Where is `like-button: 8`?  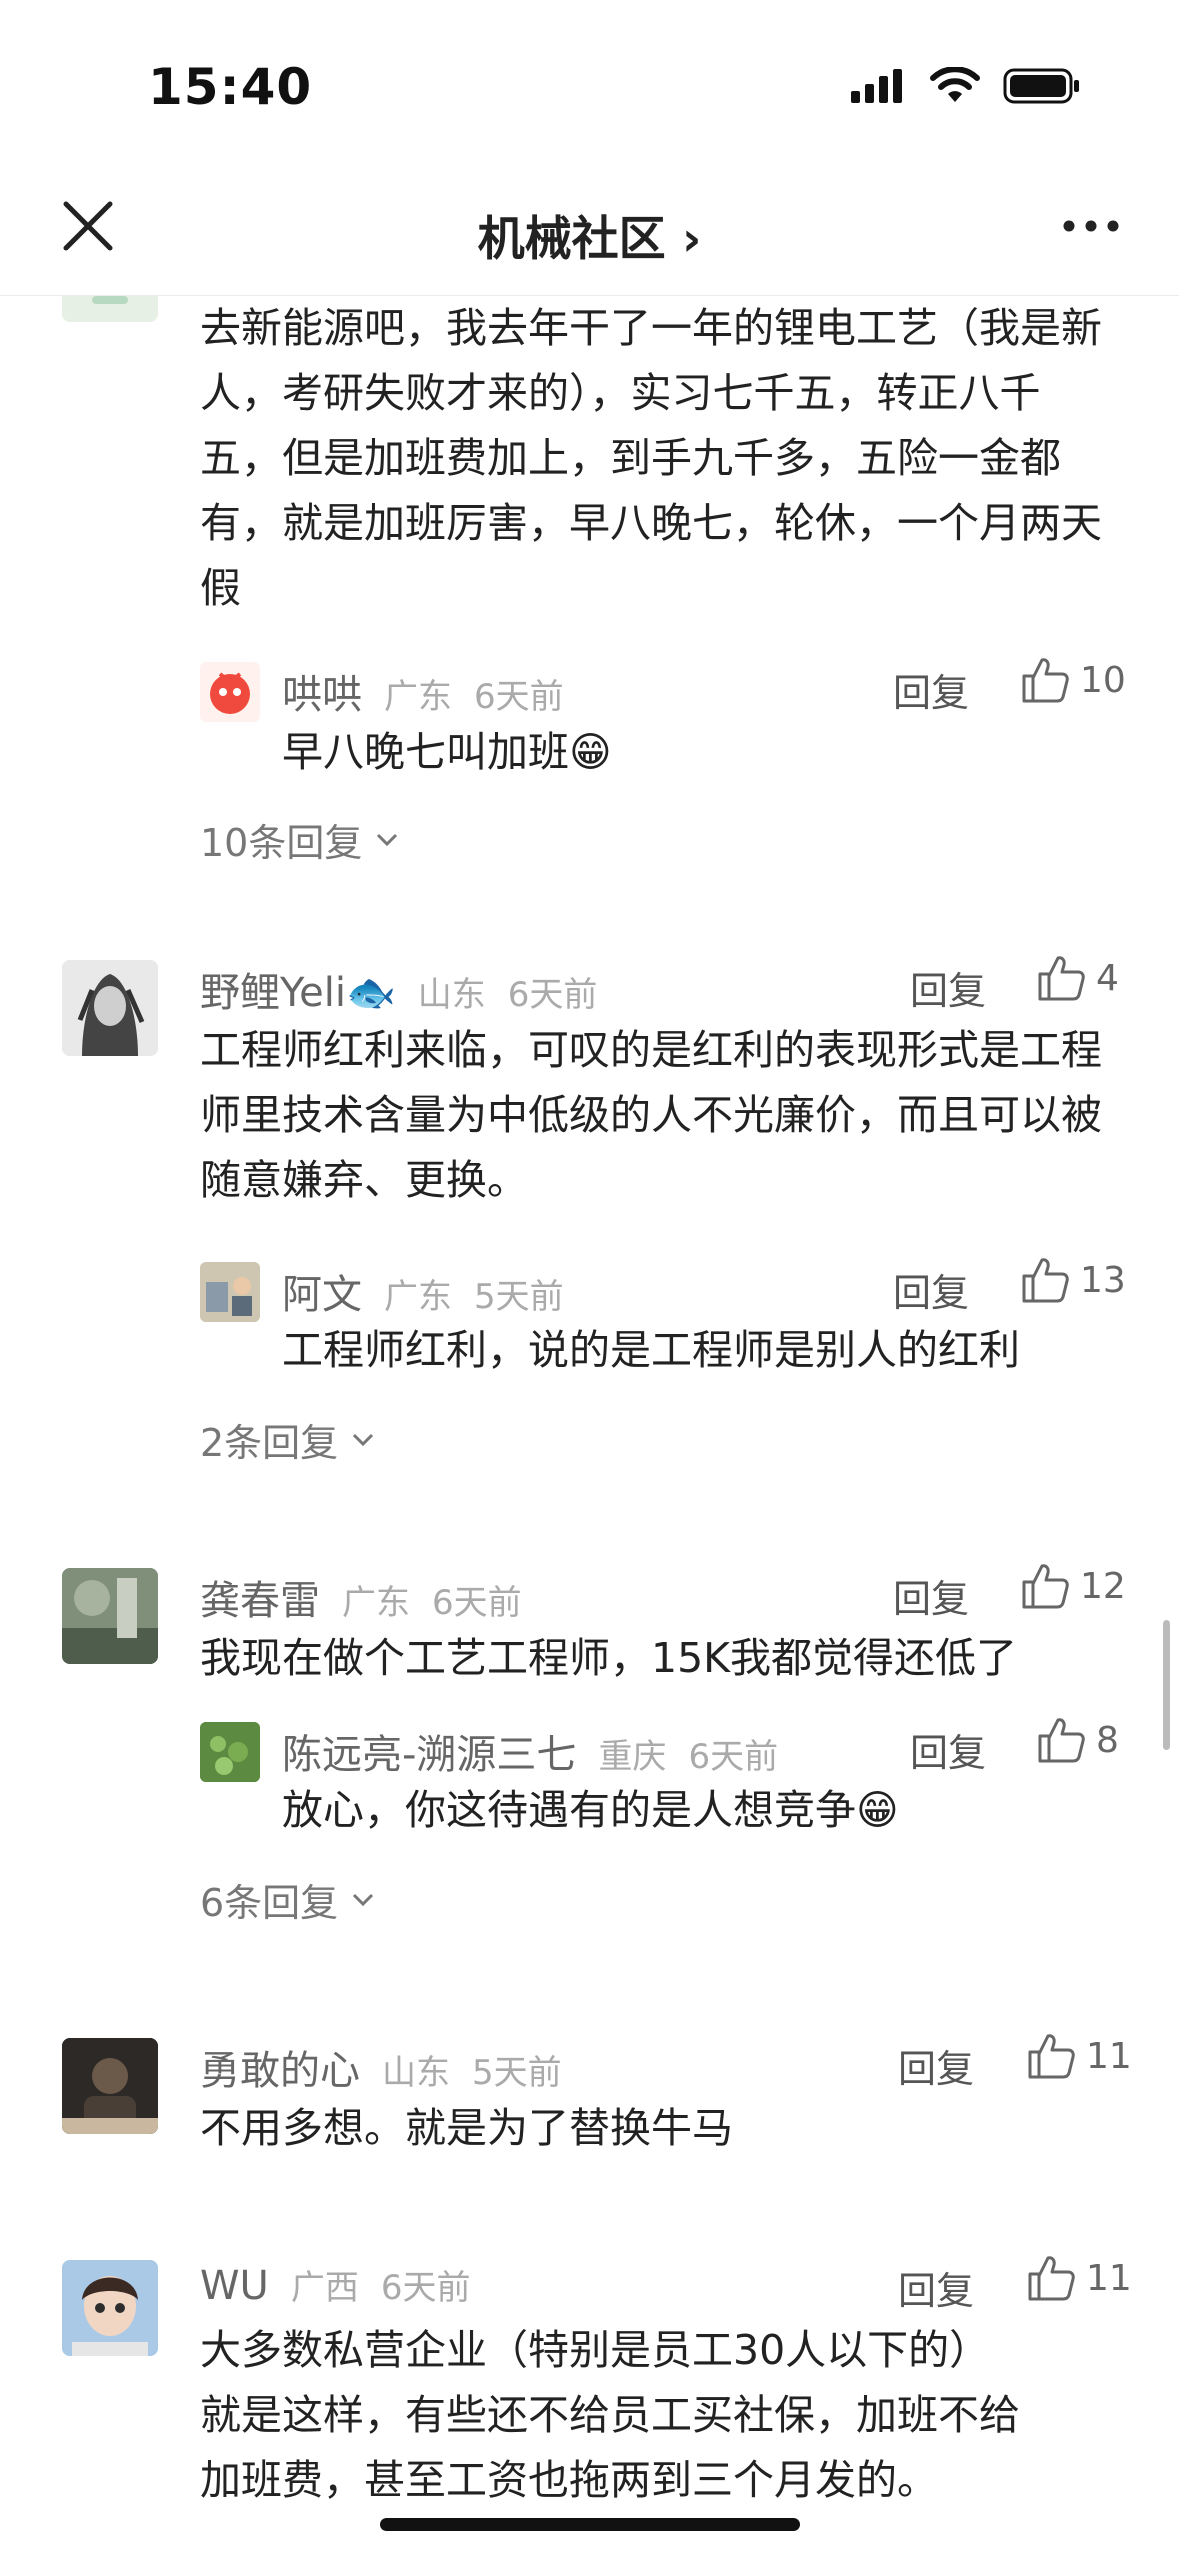 like-button: 8 is located at coordinates (1077, 1740).